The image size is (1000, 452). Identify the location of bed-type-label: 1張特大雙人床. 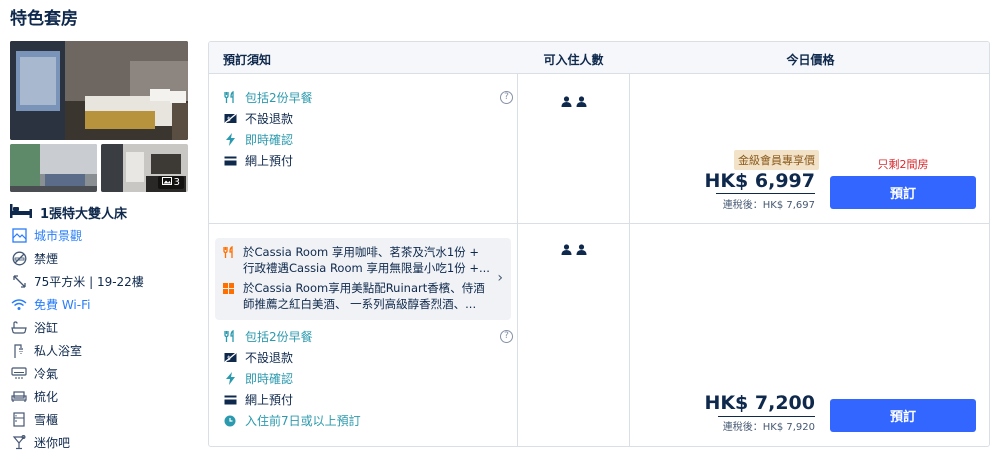
(84, 214).